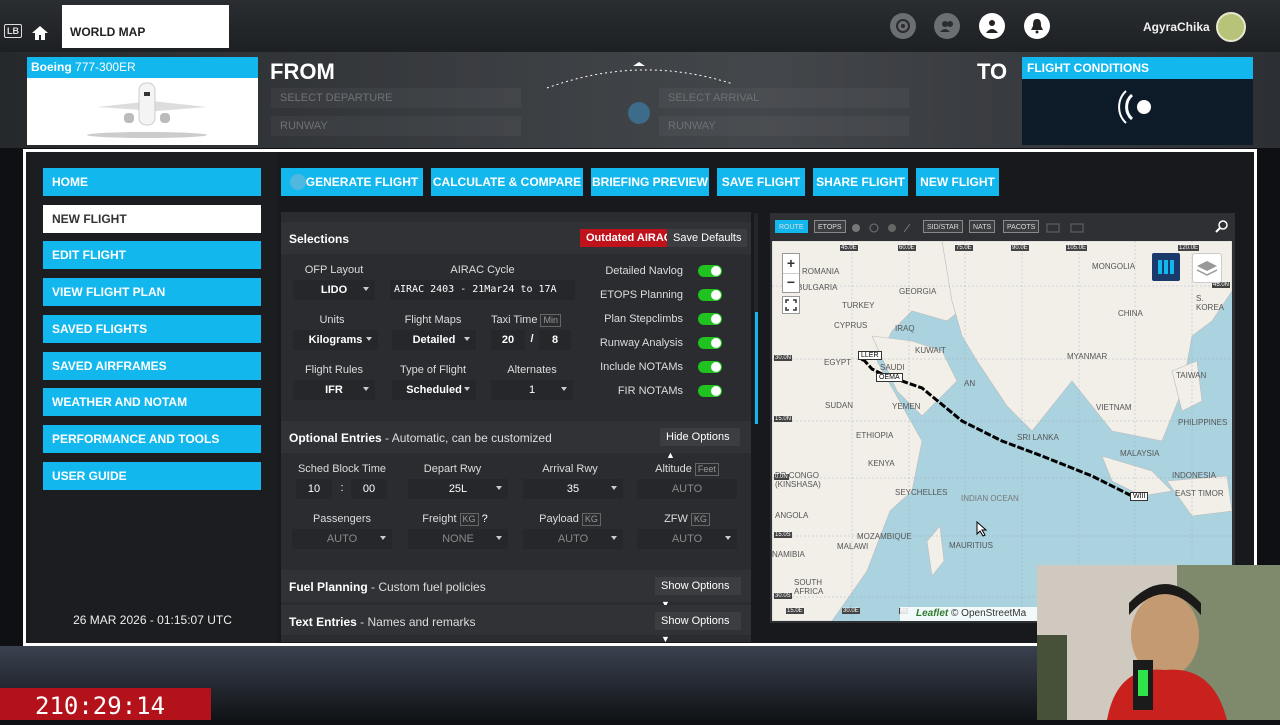 This screenshot has width=1280, height=725. Describe the element at coordinates (676, 519) in the screenshot. I see `zfw-text: ZFW` at that location.